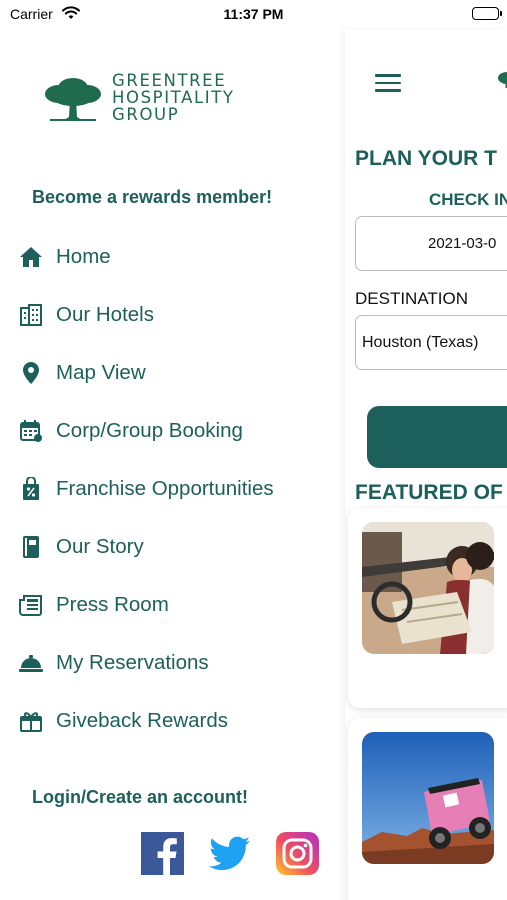 The image size is (507, 900). I want to click on destination-field: Houston (Texas), so click(431, 342).